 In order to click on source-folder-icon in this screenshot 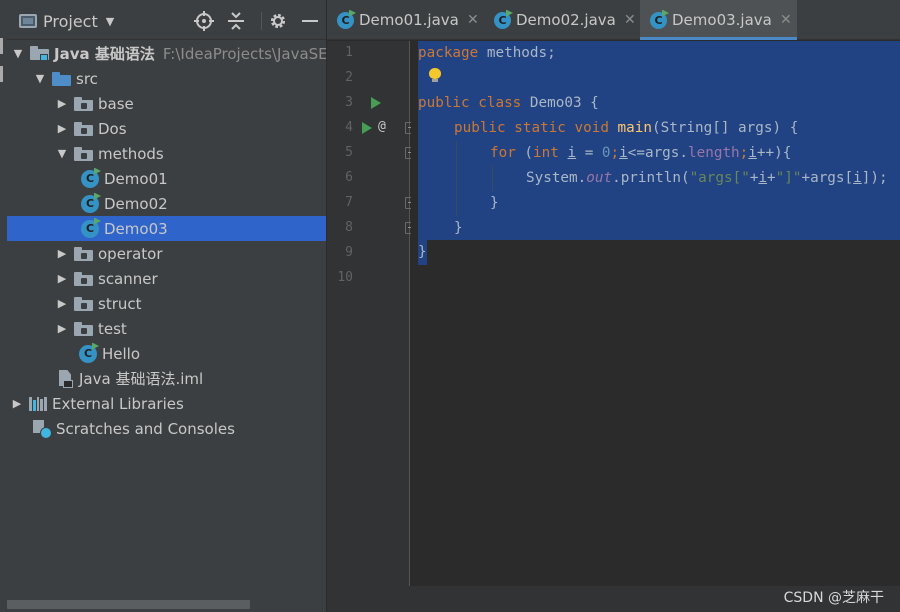, I will do `click(61, 78)`.